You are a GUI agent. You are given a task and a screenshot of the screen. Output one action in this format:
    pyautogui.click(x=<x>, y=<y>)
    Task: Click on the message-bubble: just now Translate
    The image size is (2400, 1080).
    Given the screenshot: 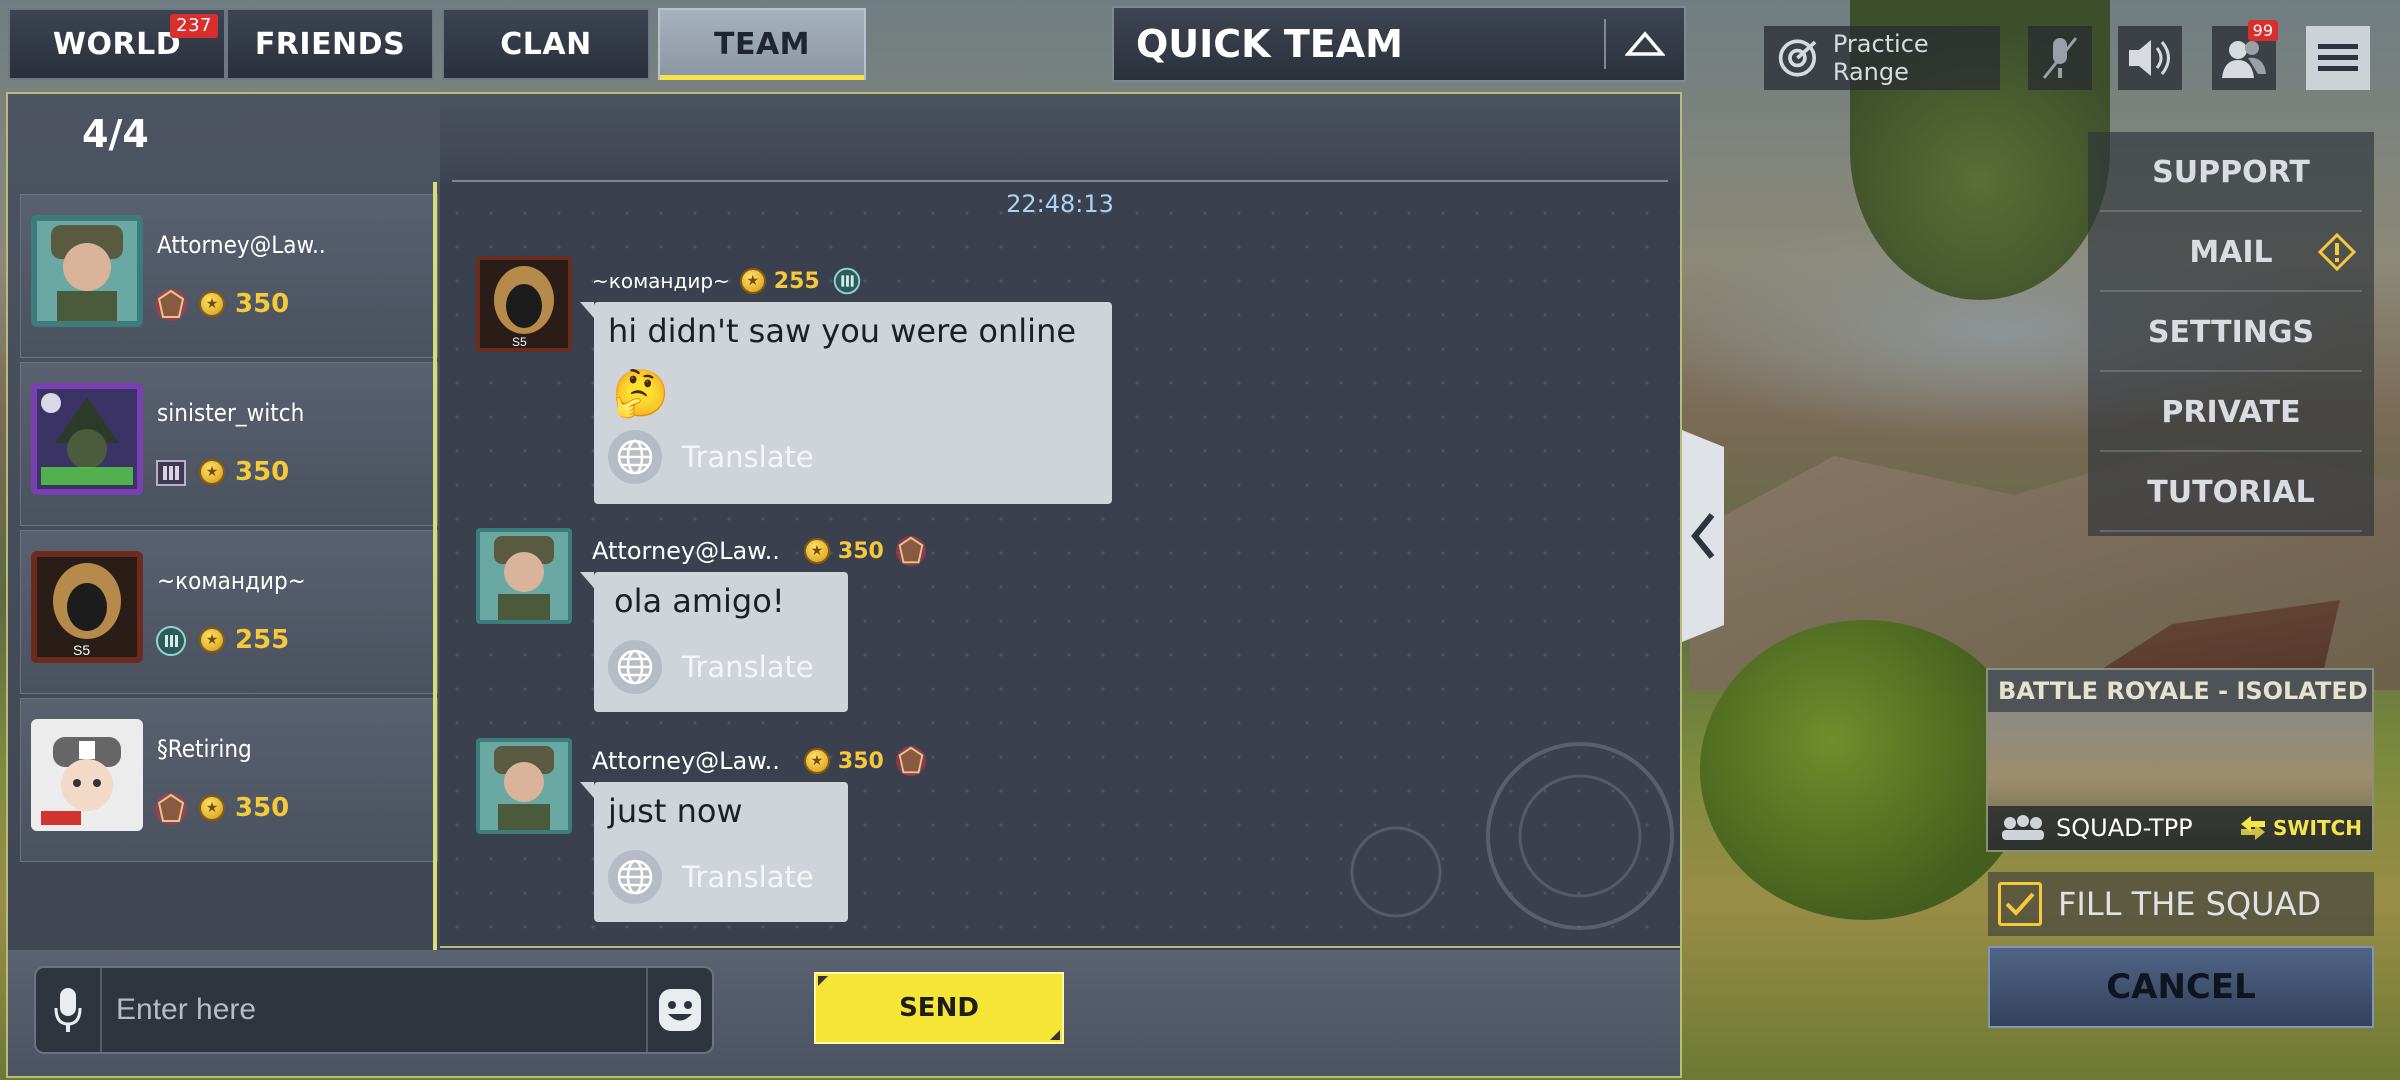 What is the action you would take?
    pyautogui.click(x=714, y=852)
    